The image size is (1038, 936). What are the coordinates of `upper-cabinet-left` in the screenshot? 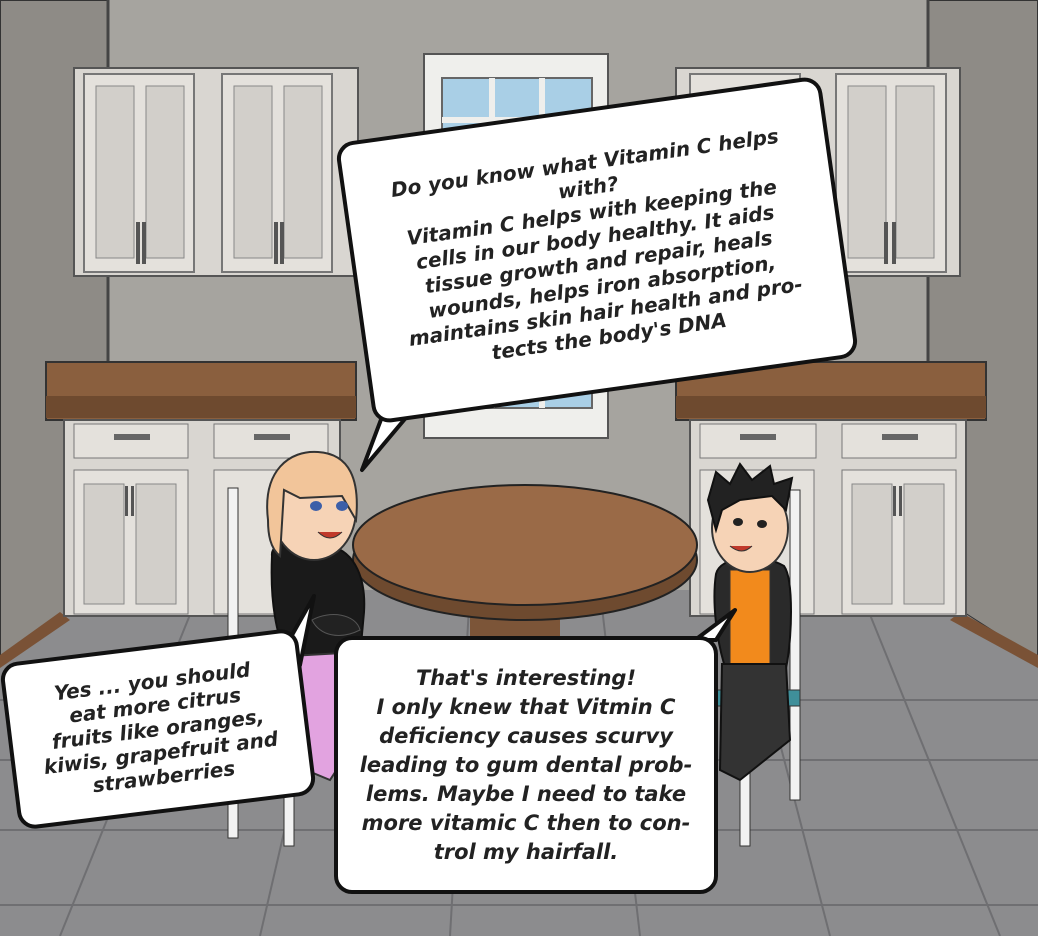 It's located at (216, 172).